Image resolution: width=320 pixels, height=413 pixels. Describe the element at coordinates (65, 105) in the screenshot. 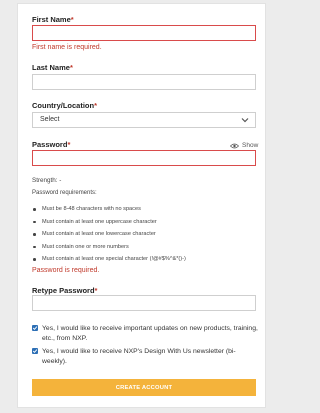

I see `country-label: Country/Location*` at that location.